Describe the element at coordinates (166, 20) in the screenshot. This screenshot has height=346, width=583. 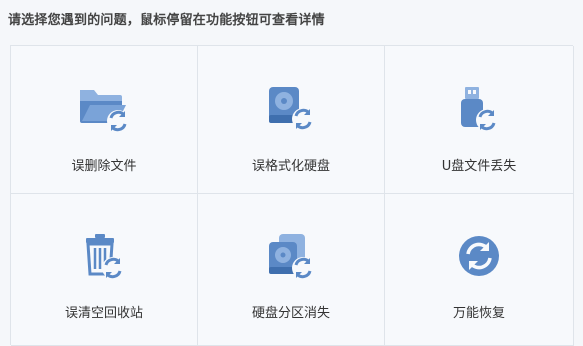
I see `instruction-text: 请选择您遇到的问题，鼠标停留在功能按钮可查看详情` at that location.